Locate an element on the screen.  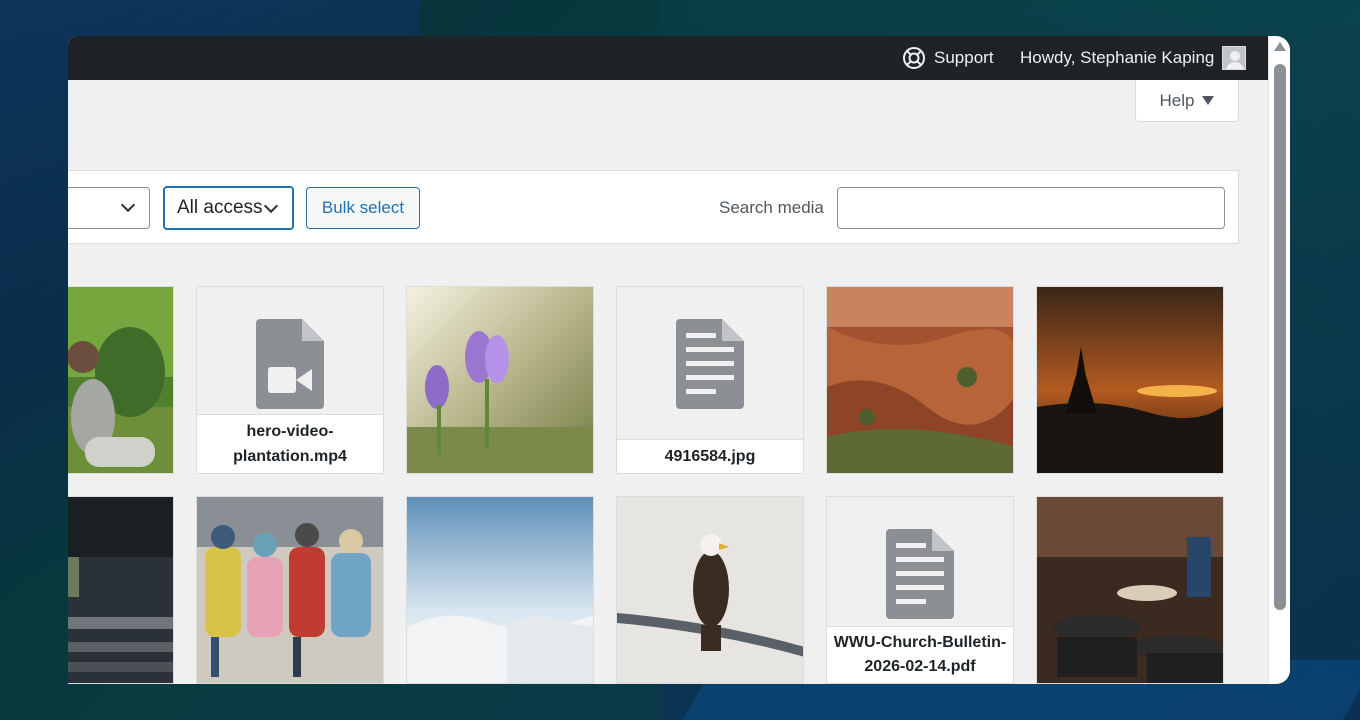
media-filename: hero-video-plantation.mp4 is located at coordinates (290, 443).